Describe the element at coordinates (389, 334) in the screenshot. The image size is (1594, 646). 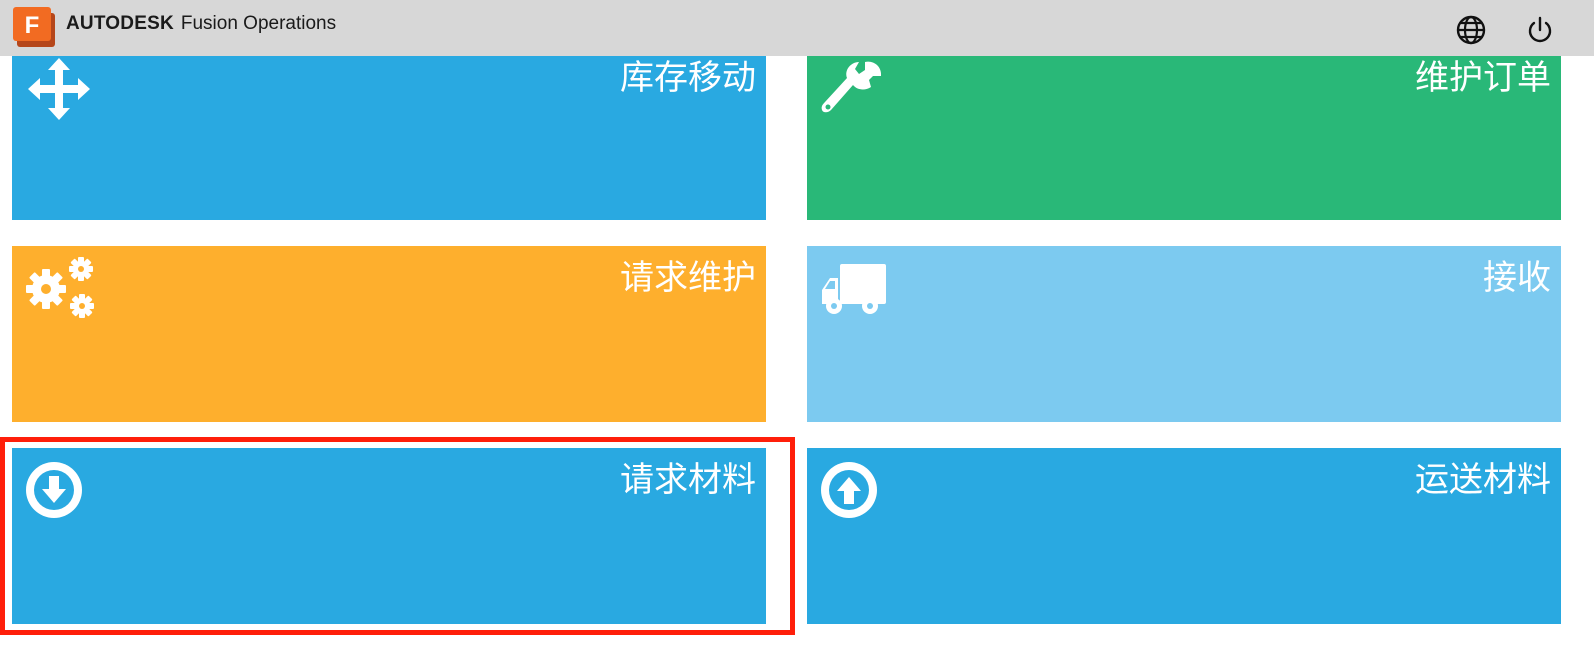
I see `tile-request-maintenance: 请求维护` at that location.